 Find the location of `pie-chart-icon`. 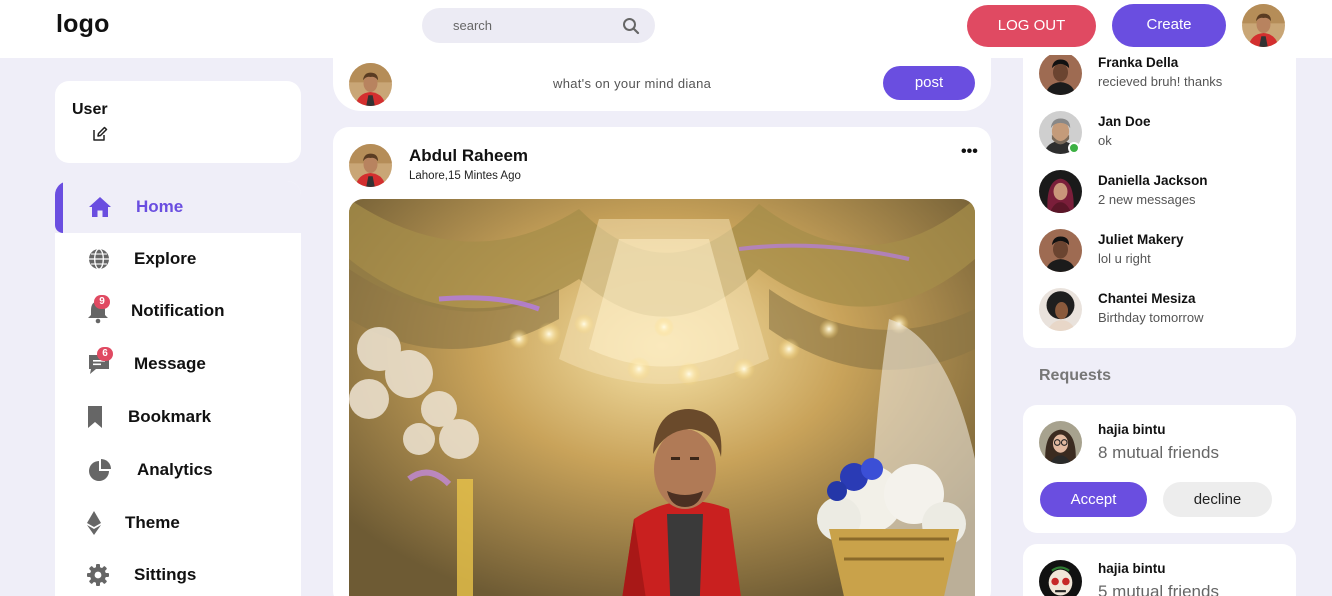

pie-chart-icon is located at coordinates (100, 470).